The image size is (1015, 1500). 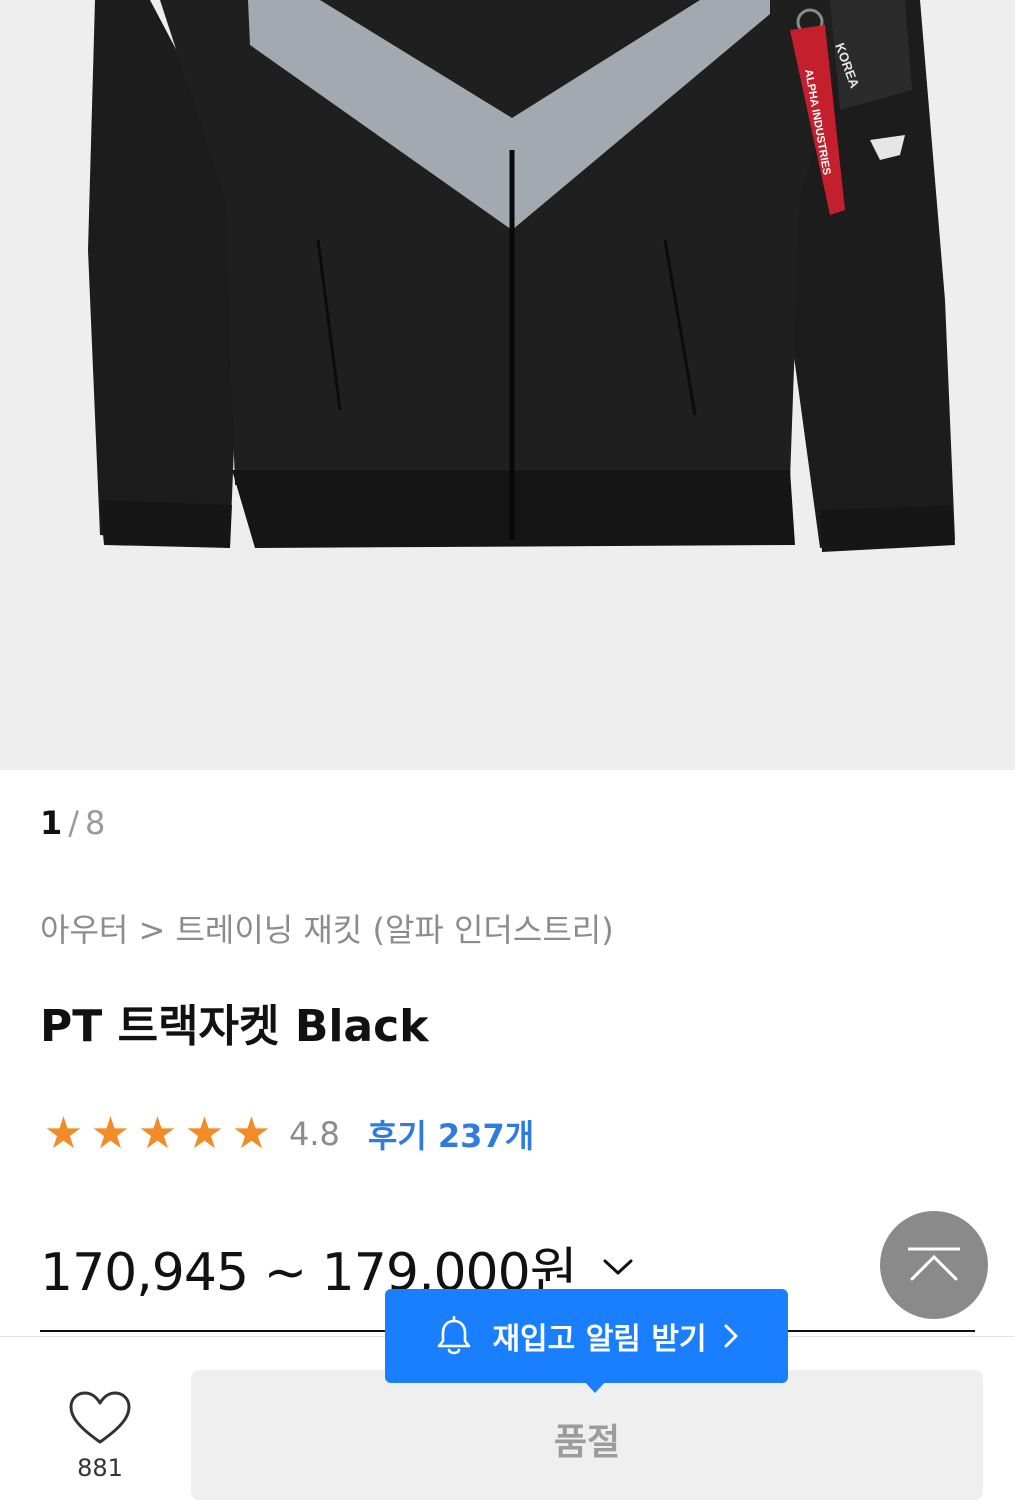 What do you see at coordinates (587, 1442) in the screenshot?
I see `soldout-label: 품절` at bounding box center [587, 1442].